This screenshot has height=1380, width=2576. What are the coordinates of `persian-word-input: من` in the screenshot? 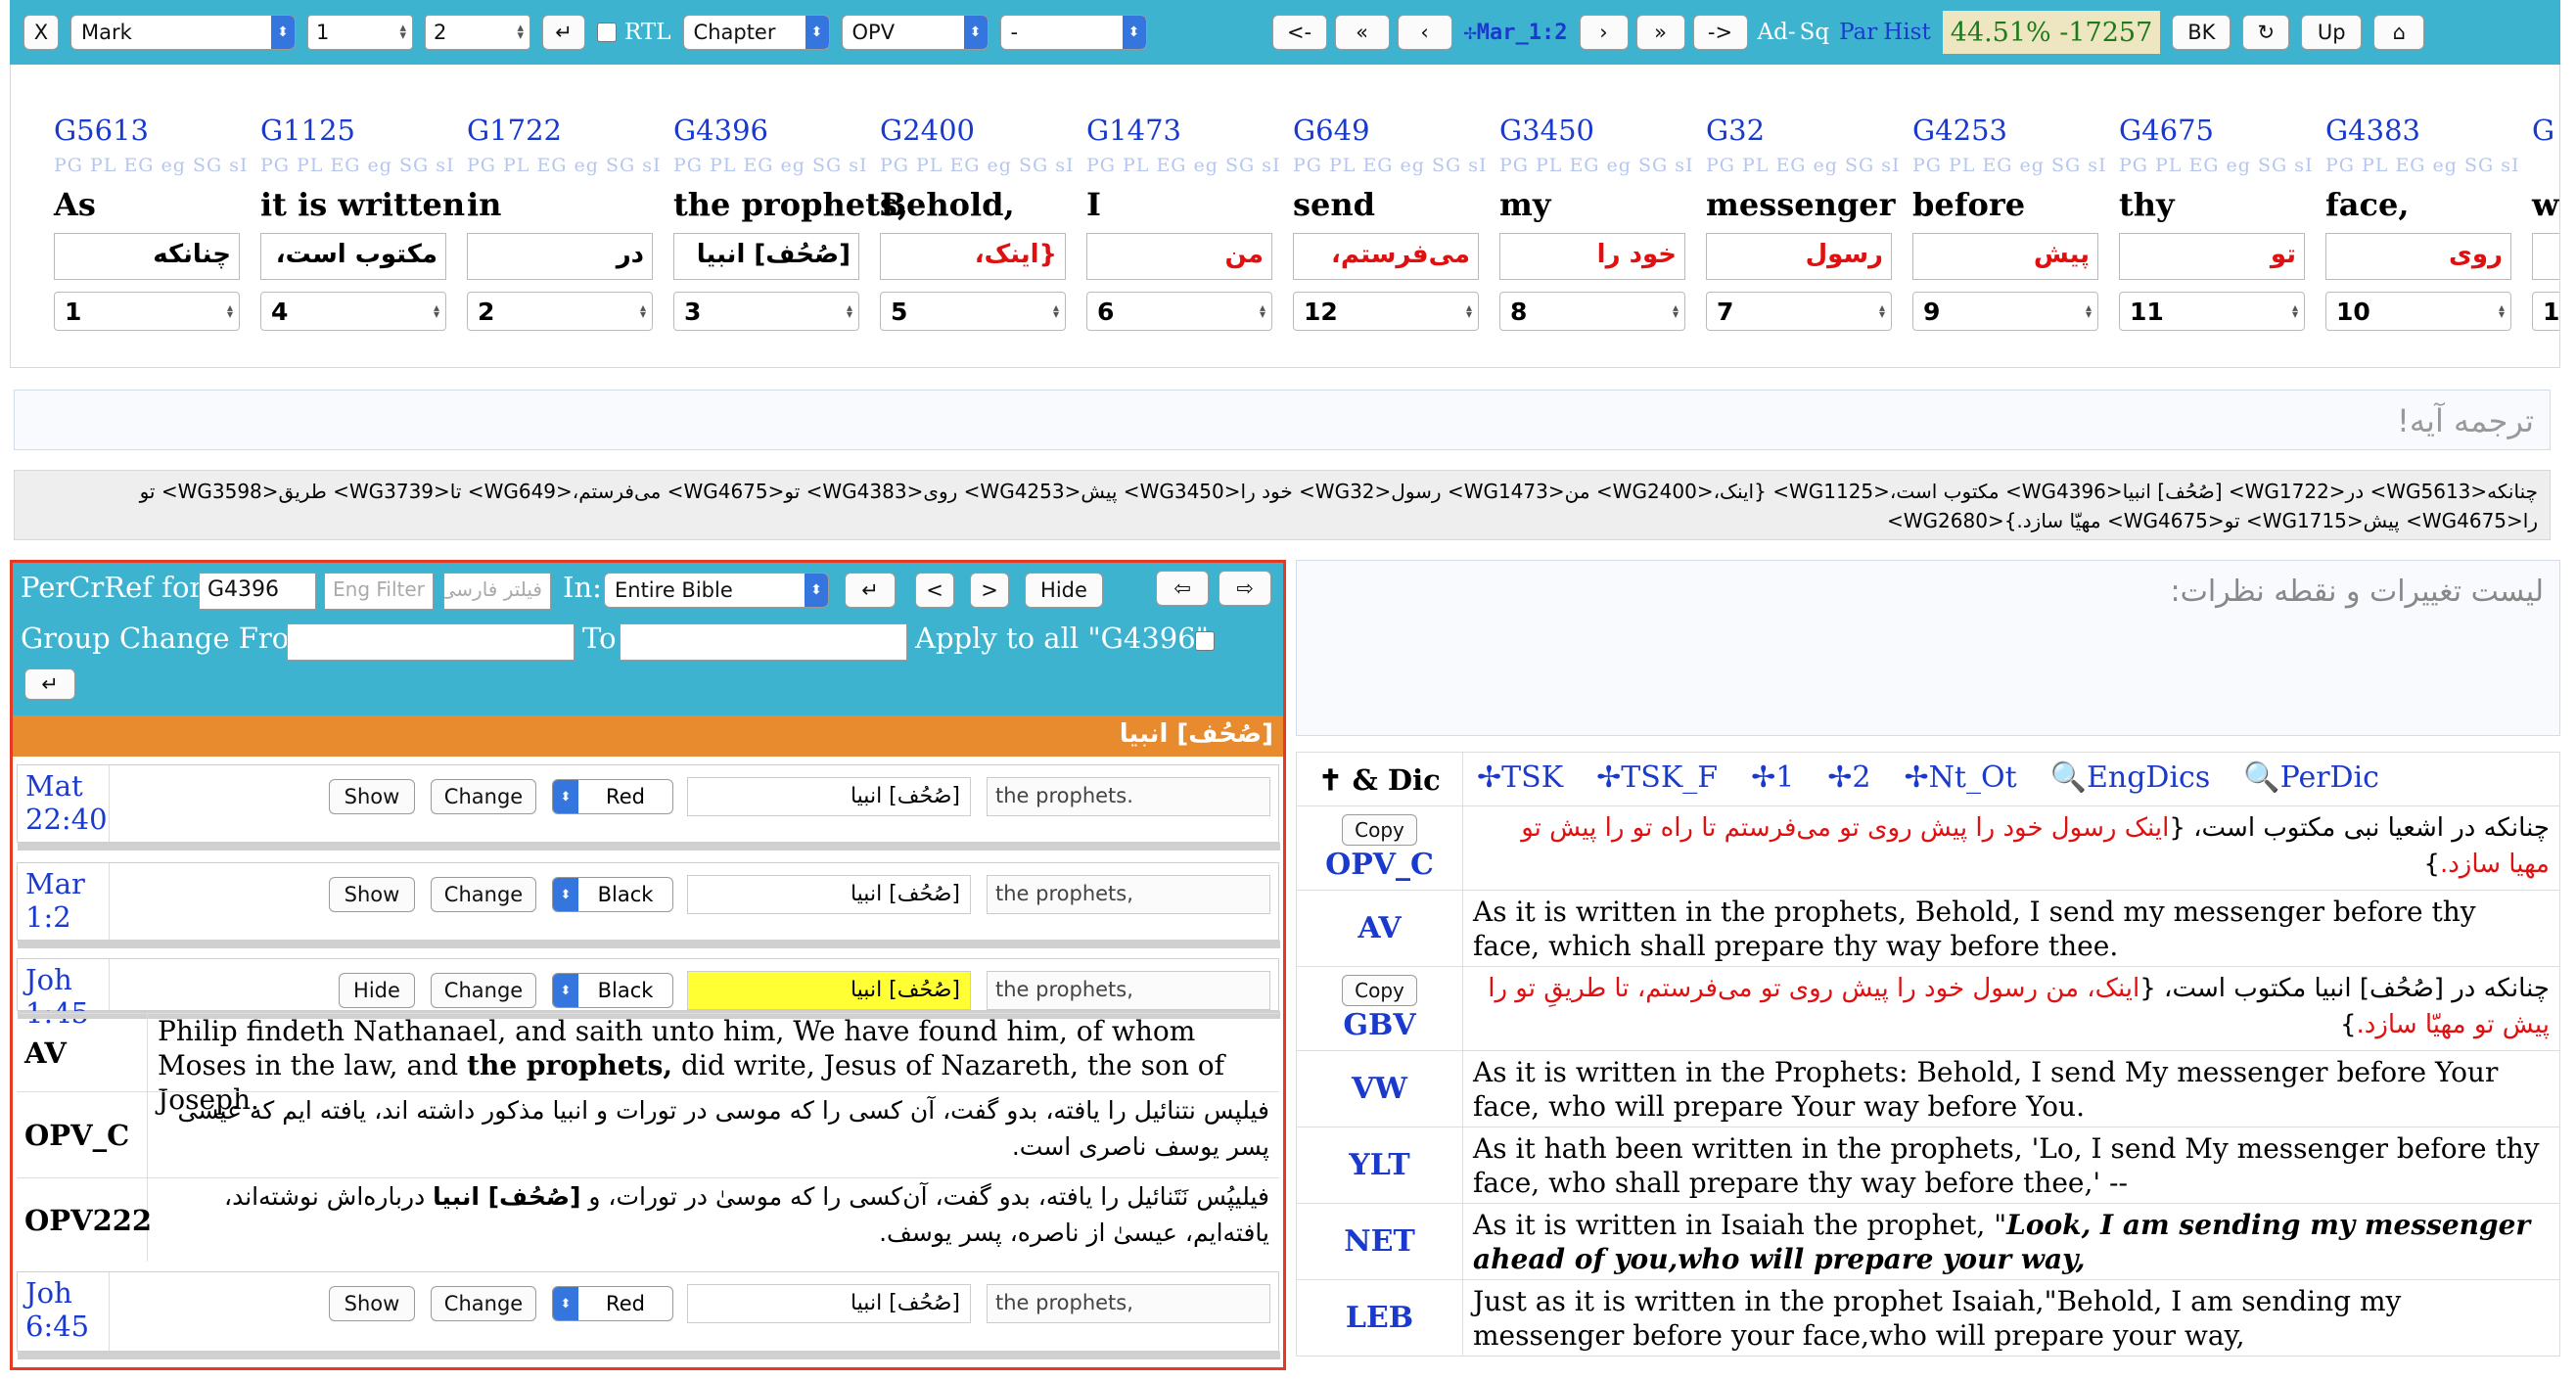 It's located at (1179, 256).